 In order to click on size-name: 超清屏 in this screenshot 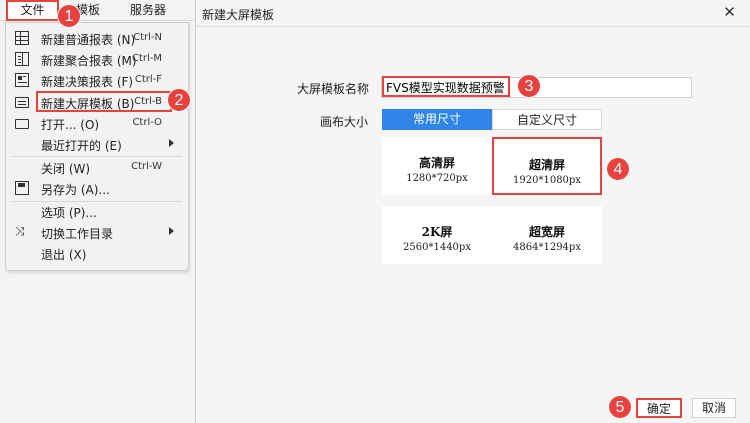, I will do `click(546, 165)`.